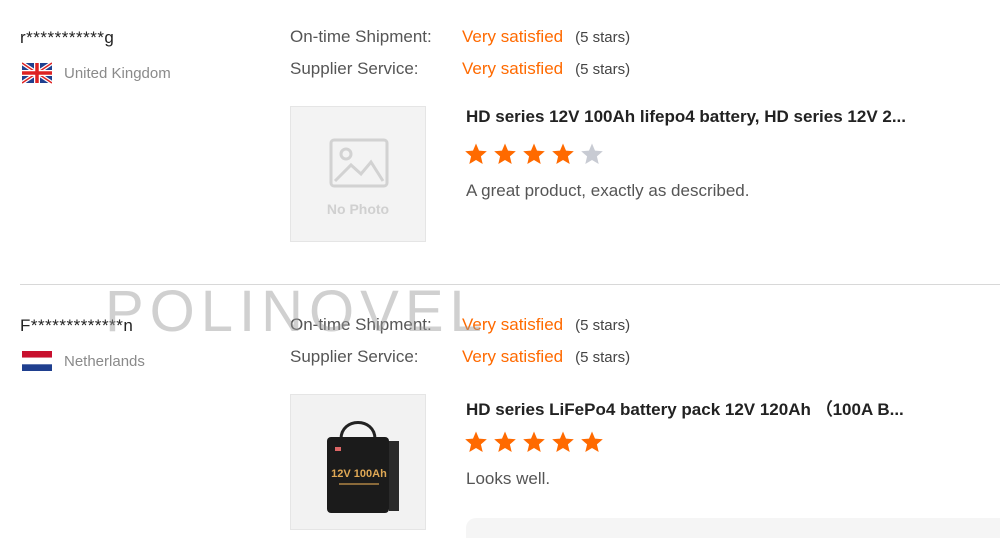  Describe the element at coordinates (37, 73) in the screenshot. I see `uk-flag-icon` at that location.